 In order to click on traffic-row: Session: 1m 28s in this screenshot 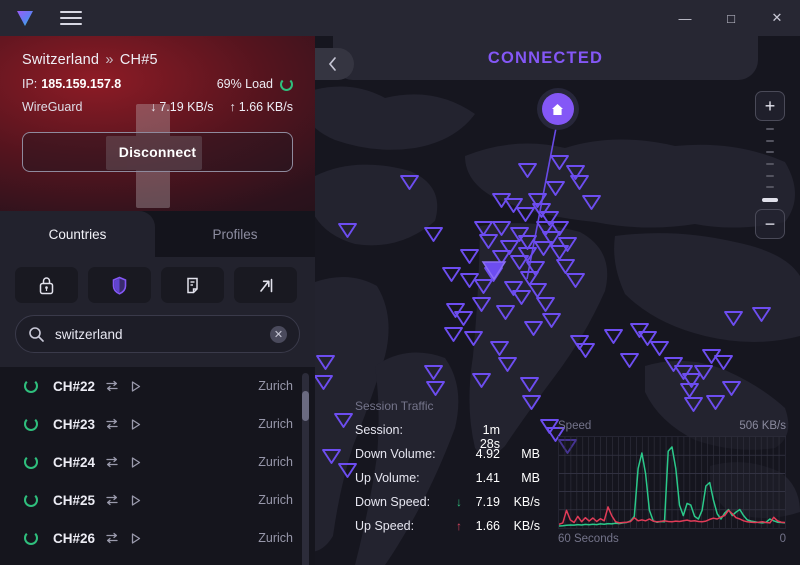, I will do `click(447, 437)`.